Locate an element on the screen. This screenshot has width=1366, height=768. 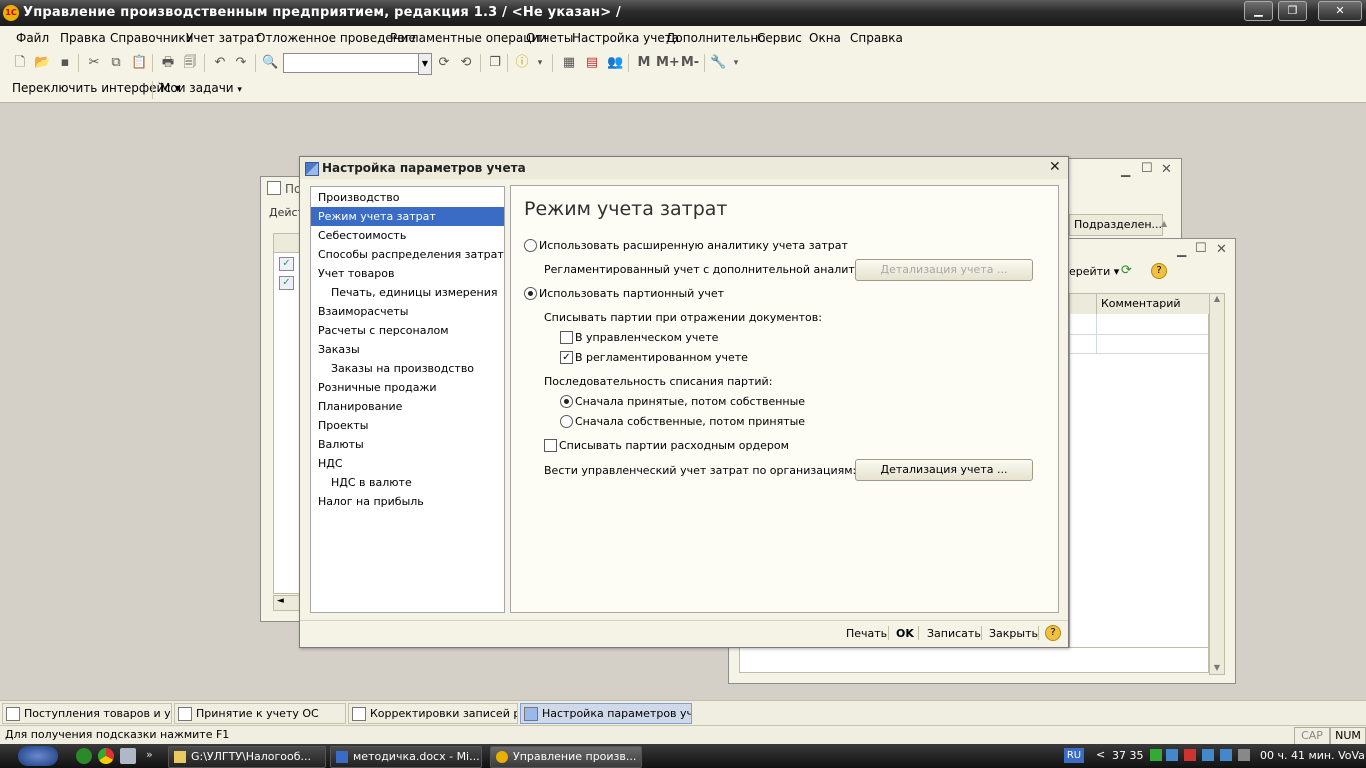
tray-volume-icon is located at coordinates (1244, 755).